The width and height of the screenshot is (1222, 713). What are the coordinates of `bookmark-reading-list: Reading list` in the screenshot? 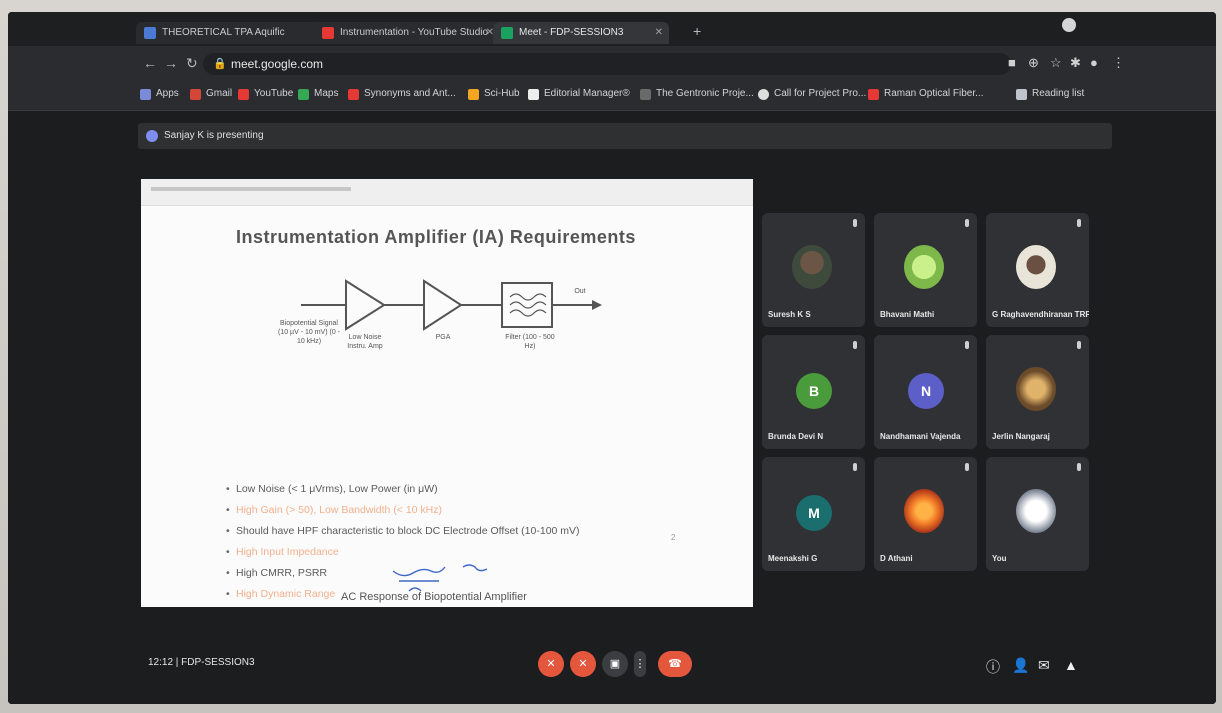 It's located at (1050, 94).